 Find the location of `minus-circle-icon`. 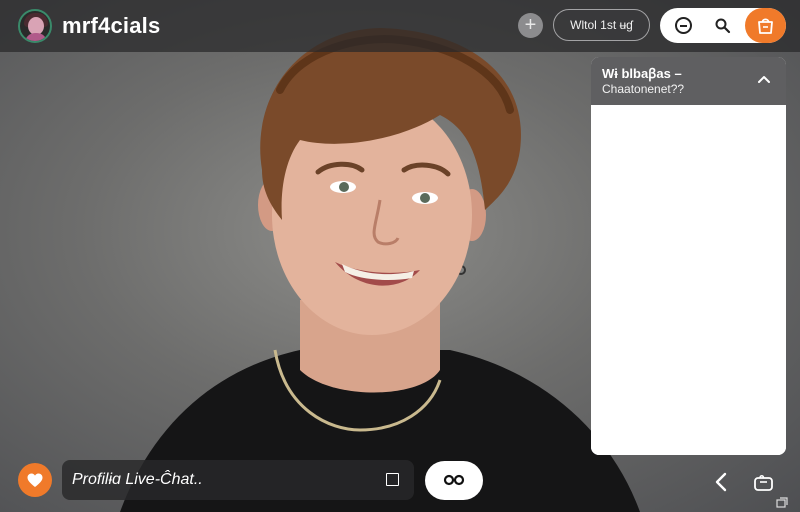

minus-circle-icon is located at coordinates (683, 25).